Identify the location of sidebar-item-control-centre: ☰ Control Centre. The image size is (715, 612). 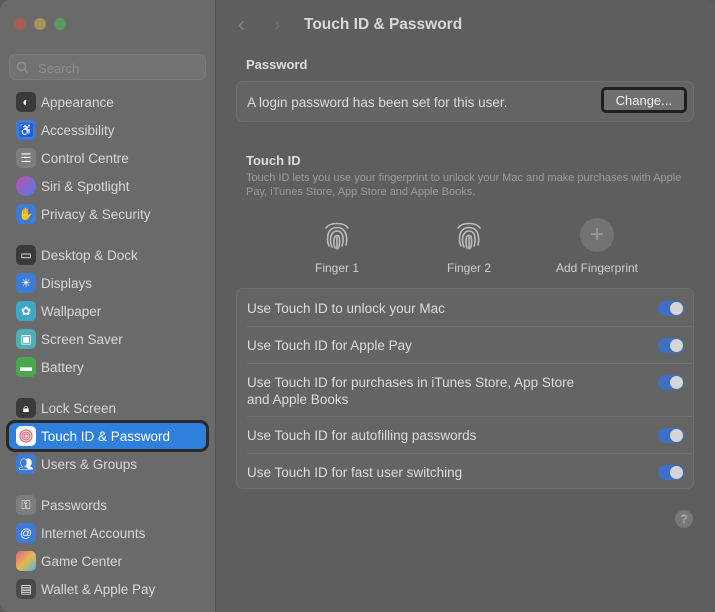
(107, 158).